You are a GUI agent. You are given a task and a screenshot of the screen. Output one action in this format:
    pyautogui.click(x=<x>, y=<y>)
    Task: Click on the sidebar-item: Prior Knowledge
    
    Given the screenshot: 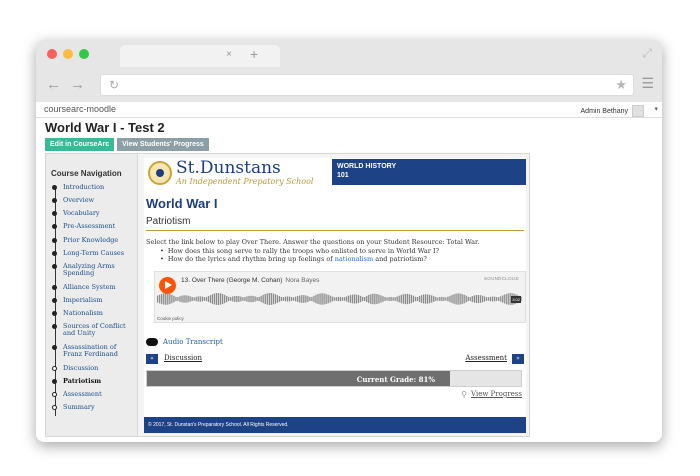 What is the action you would take?
    pyautogui.click(x=93, y=240)
    